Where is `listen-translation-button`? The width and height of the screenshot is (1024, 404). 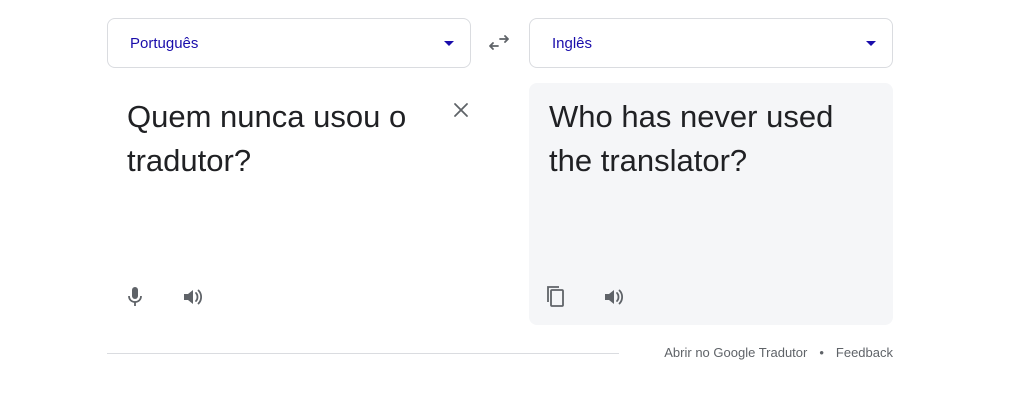 listen-translation-button is located at coordinates (614, 297).